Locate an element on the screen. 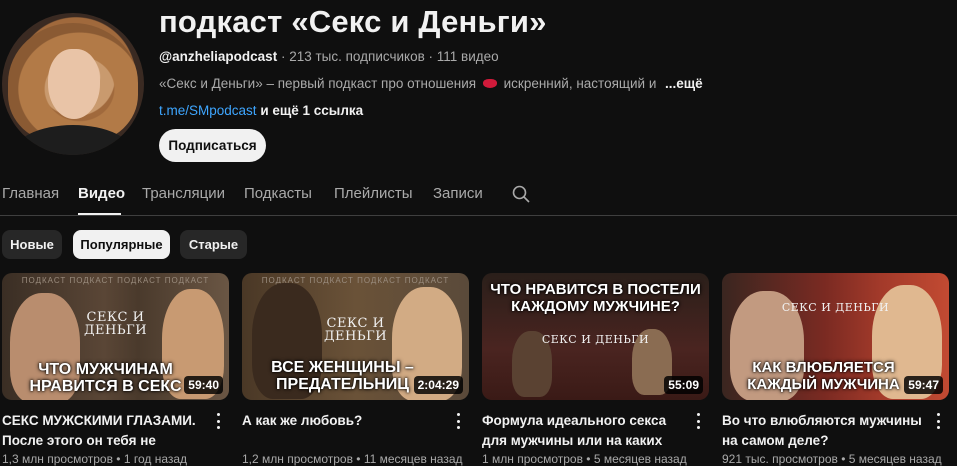 This screenshot has height=466, width=957. description-end: искренний, настоящий и is located at coordinates (580, 83).